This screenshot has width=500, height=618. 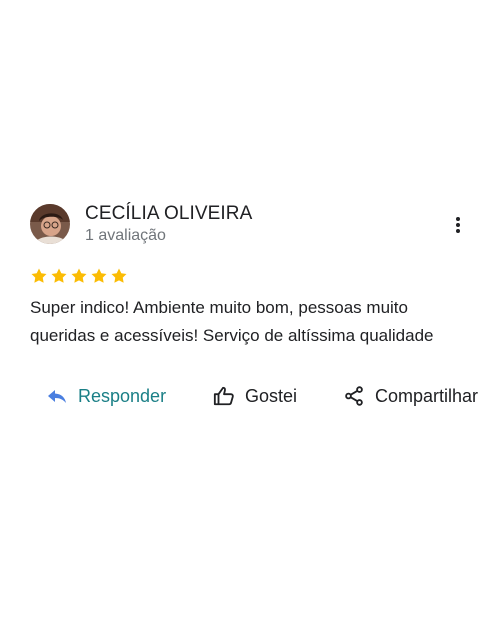 I want to click on author-name: CECÍLIA OLIVEIRA, so click(x=168, y=214).